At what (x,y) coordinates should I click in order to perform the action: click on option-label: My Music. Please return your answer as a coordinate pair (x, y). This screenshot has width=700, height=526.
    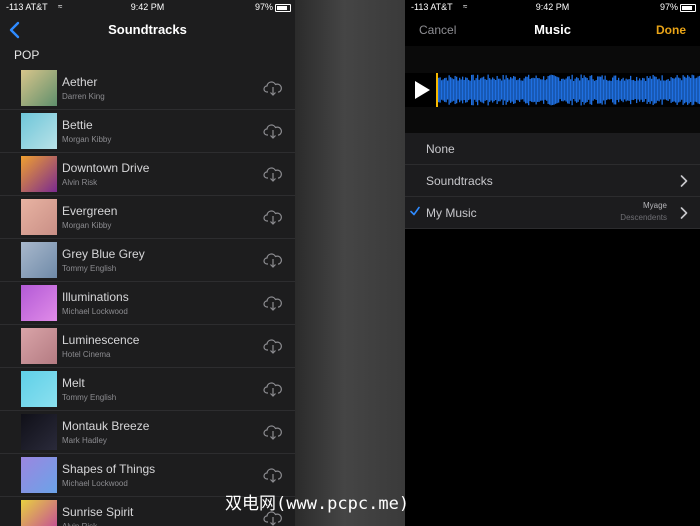
    Looking at the image, I should click on (451, 213).